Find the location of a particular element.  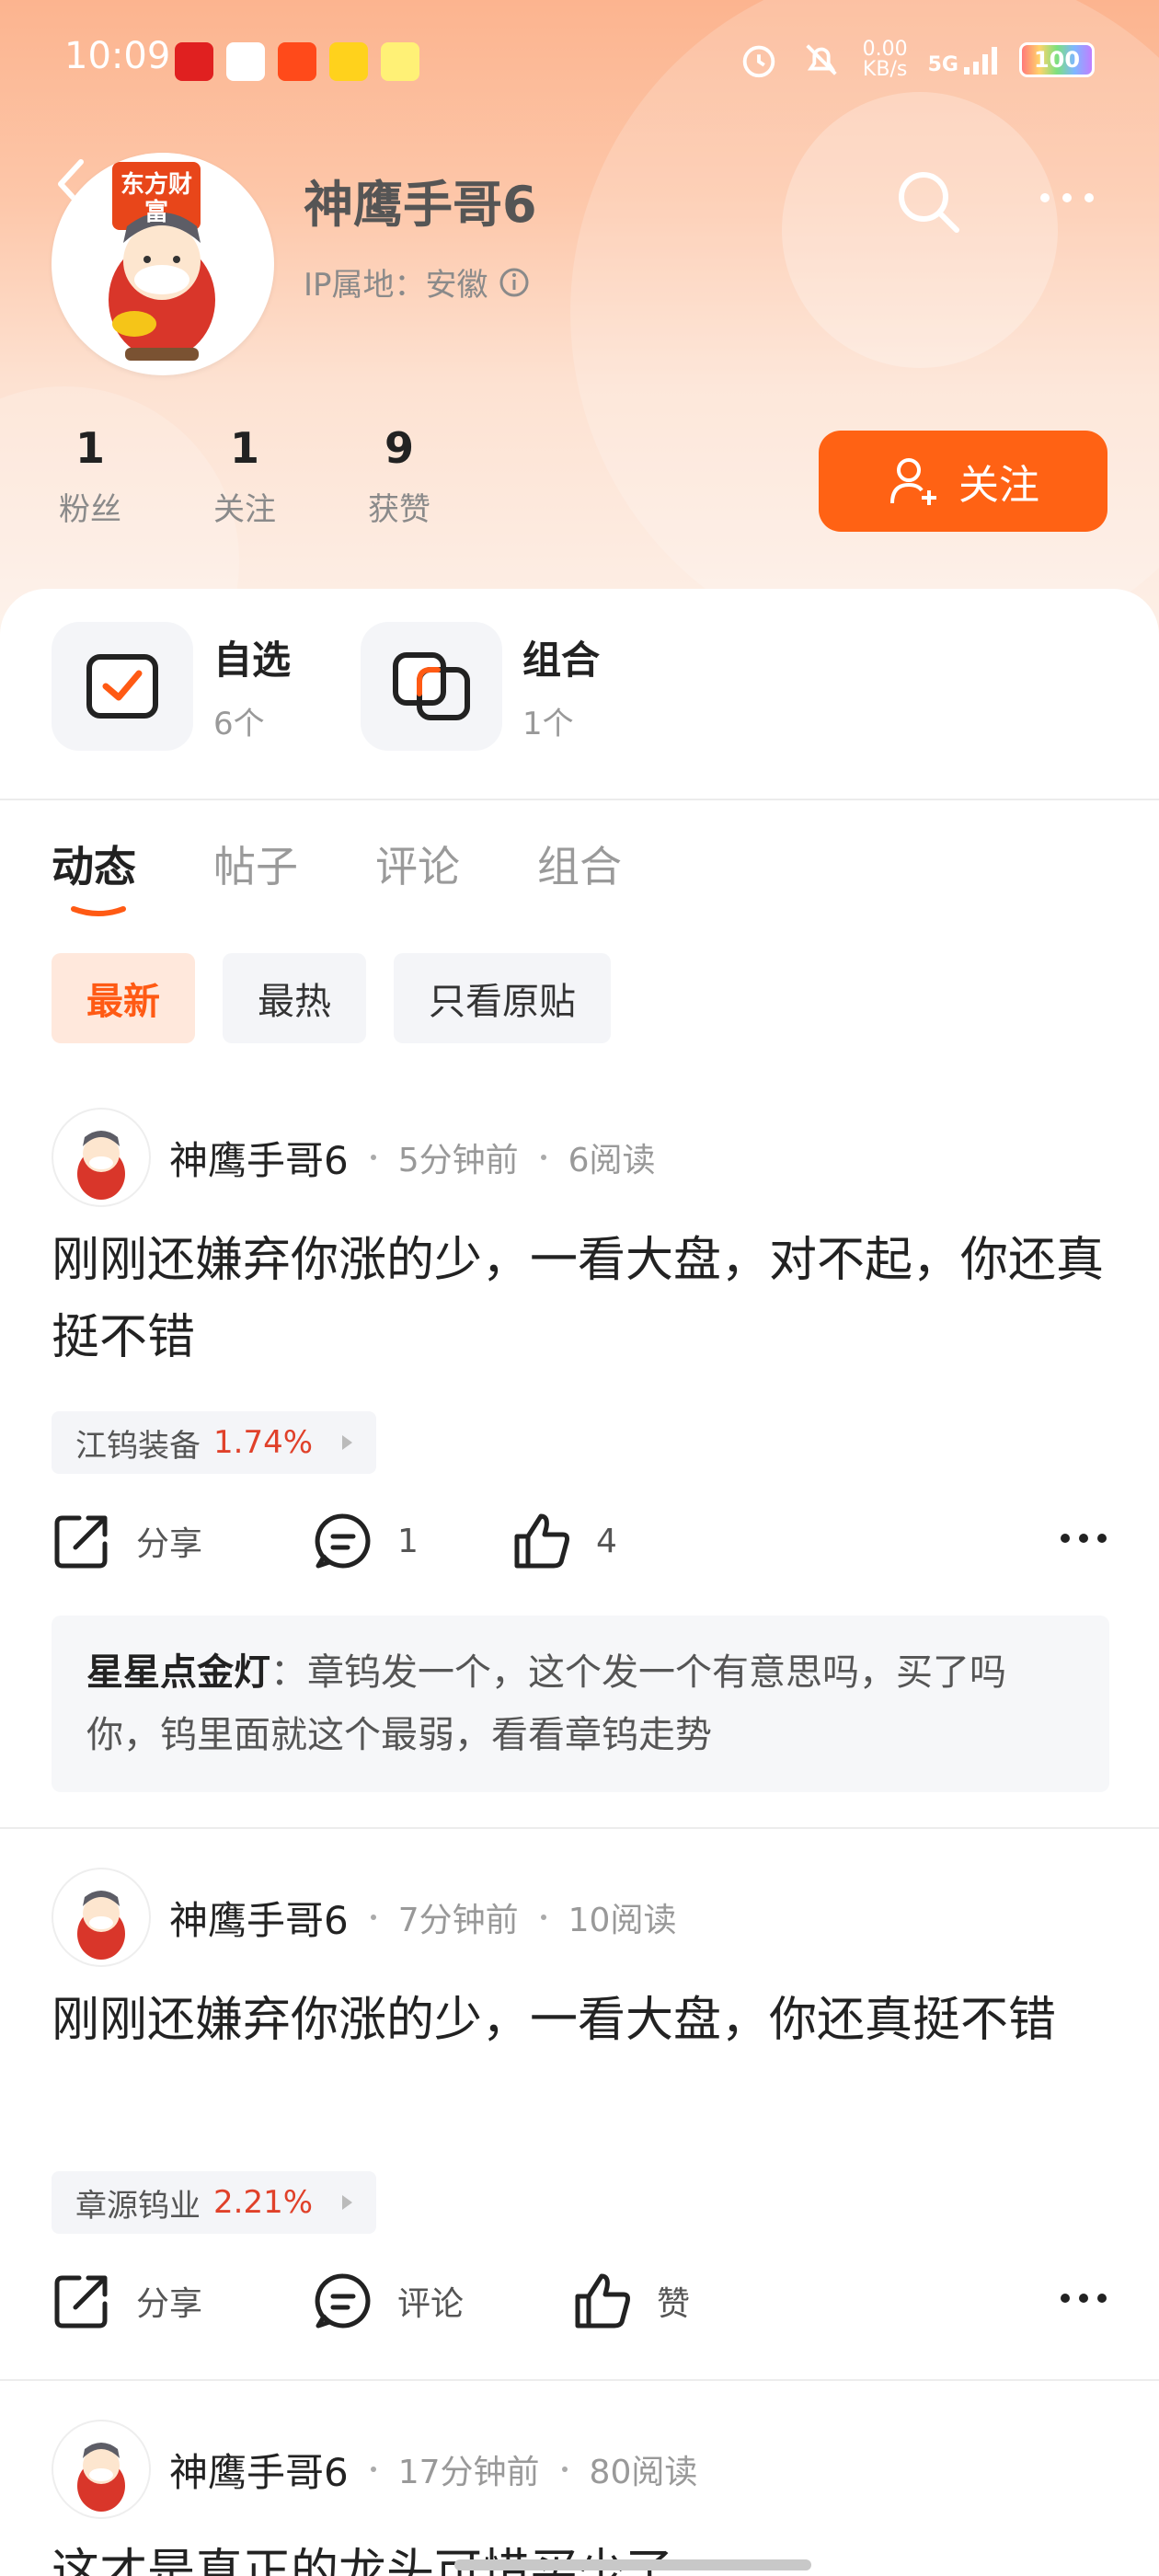

filter-chips: 最新 最热 只看原贴 is located at coordinates (331, 998).